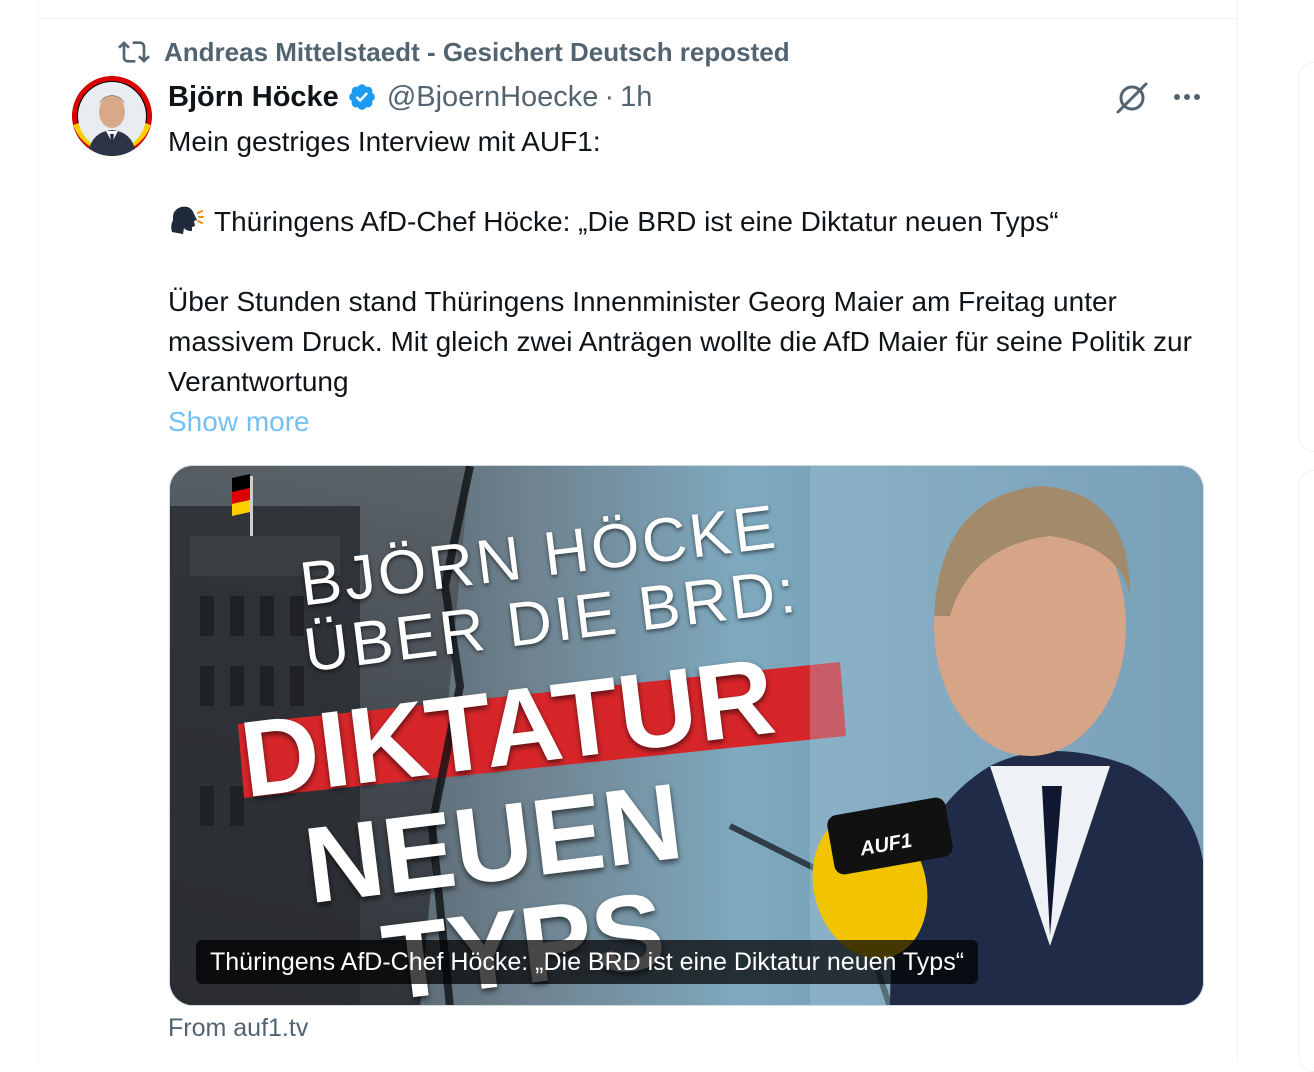 This screenshot has height=1072, width=1314. I want to click on avatar, so click(112, 116).